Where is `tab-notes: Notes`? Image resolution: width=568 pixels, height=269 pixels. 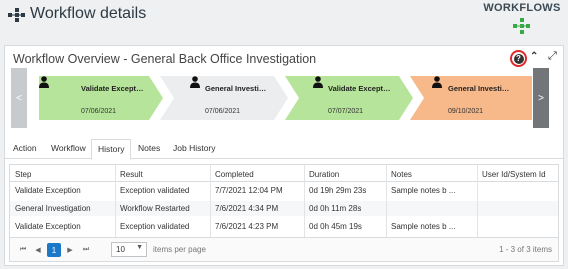 tab-notes: Notes is located at coordinates (149, 148).